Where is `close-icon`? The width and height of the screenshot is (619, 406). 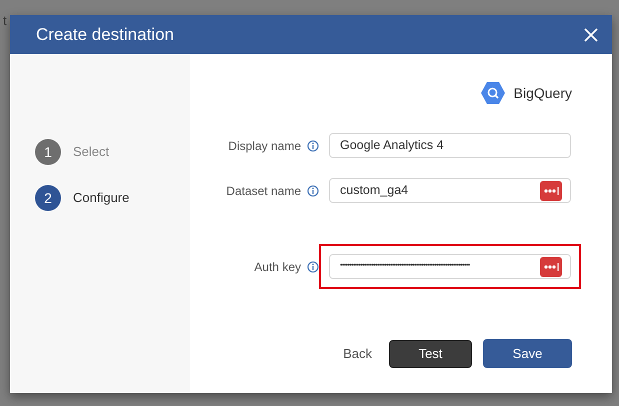
close-icon is located at coordinates (591, 35).